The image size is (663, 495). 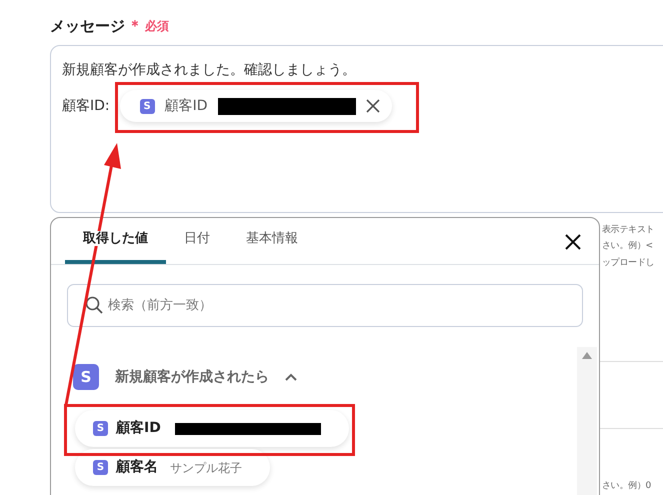 What do you see at coordinates (192, 377) in the screenshot?
I see `group-title: 新規顧客が作成されたら` at bounding box center [192, 377].